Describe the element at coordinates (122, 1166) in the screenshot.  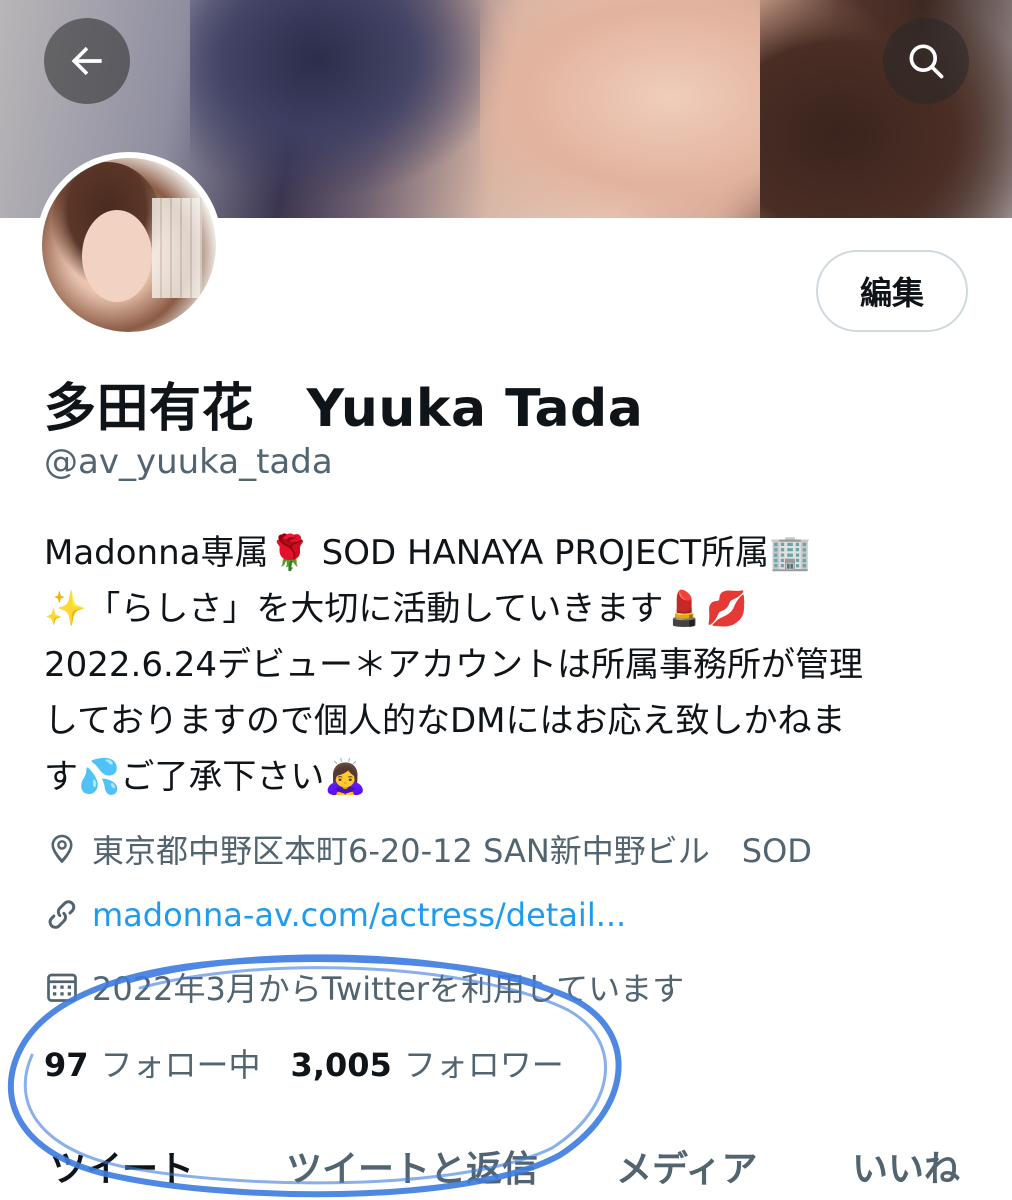
I see `tab-tweets: ツイート` at that location.